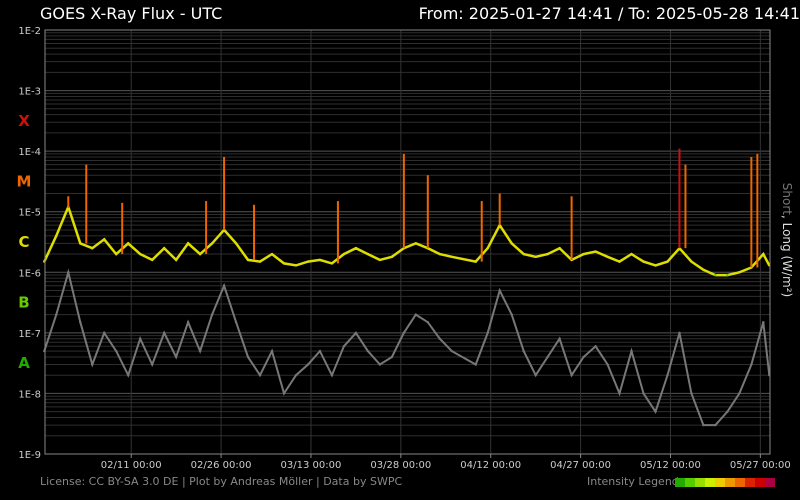 The width and height of the screenshot is (800, 500). Describe the element at coordinates (24, 181) in the screenshot. I see `flare-class-m: M` at that location.